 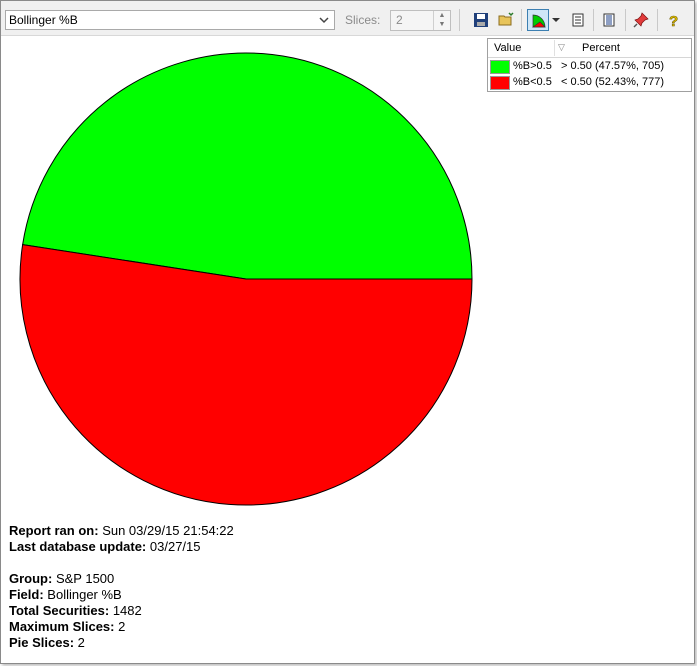 I want to click on report-button, so click(x=578, y=20).